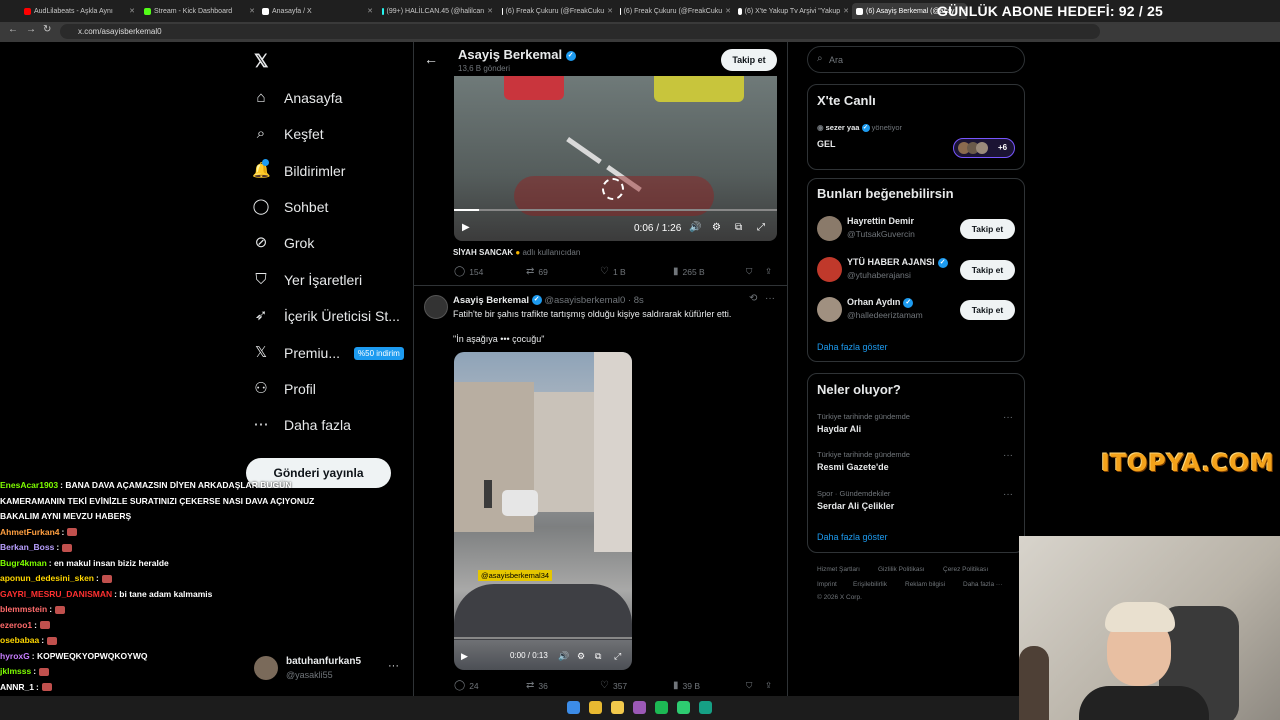 This screenshot has width=1280, height=720. Describe the element at coordinates (859, 11) in the screenshot. I see `tab-favicon-icon` at that location.